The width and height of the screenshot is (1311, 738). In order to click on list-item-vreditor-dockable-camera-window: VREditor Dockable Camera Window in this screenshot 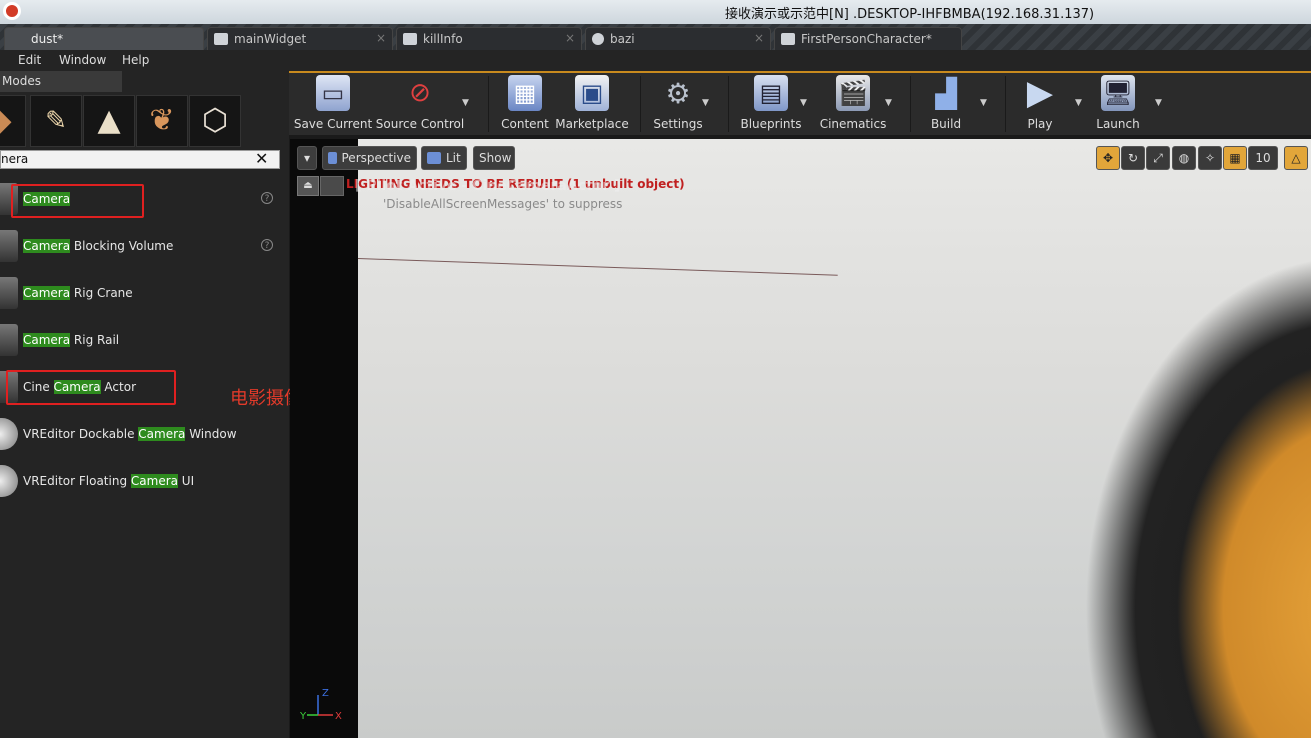, I will do `click(141, 434)`.